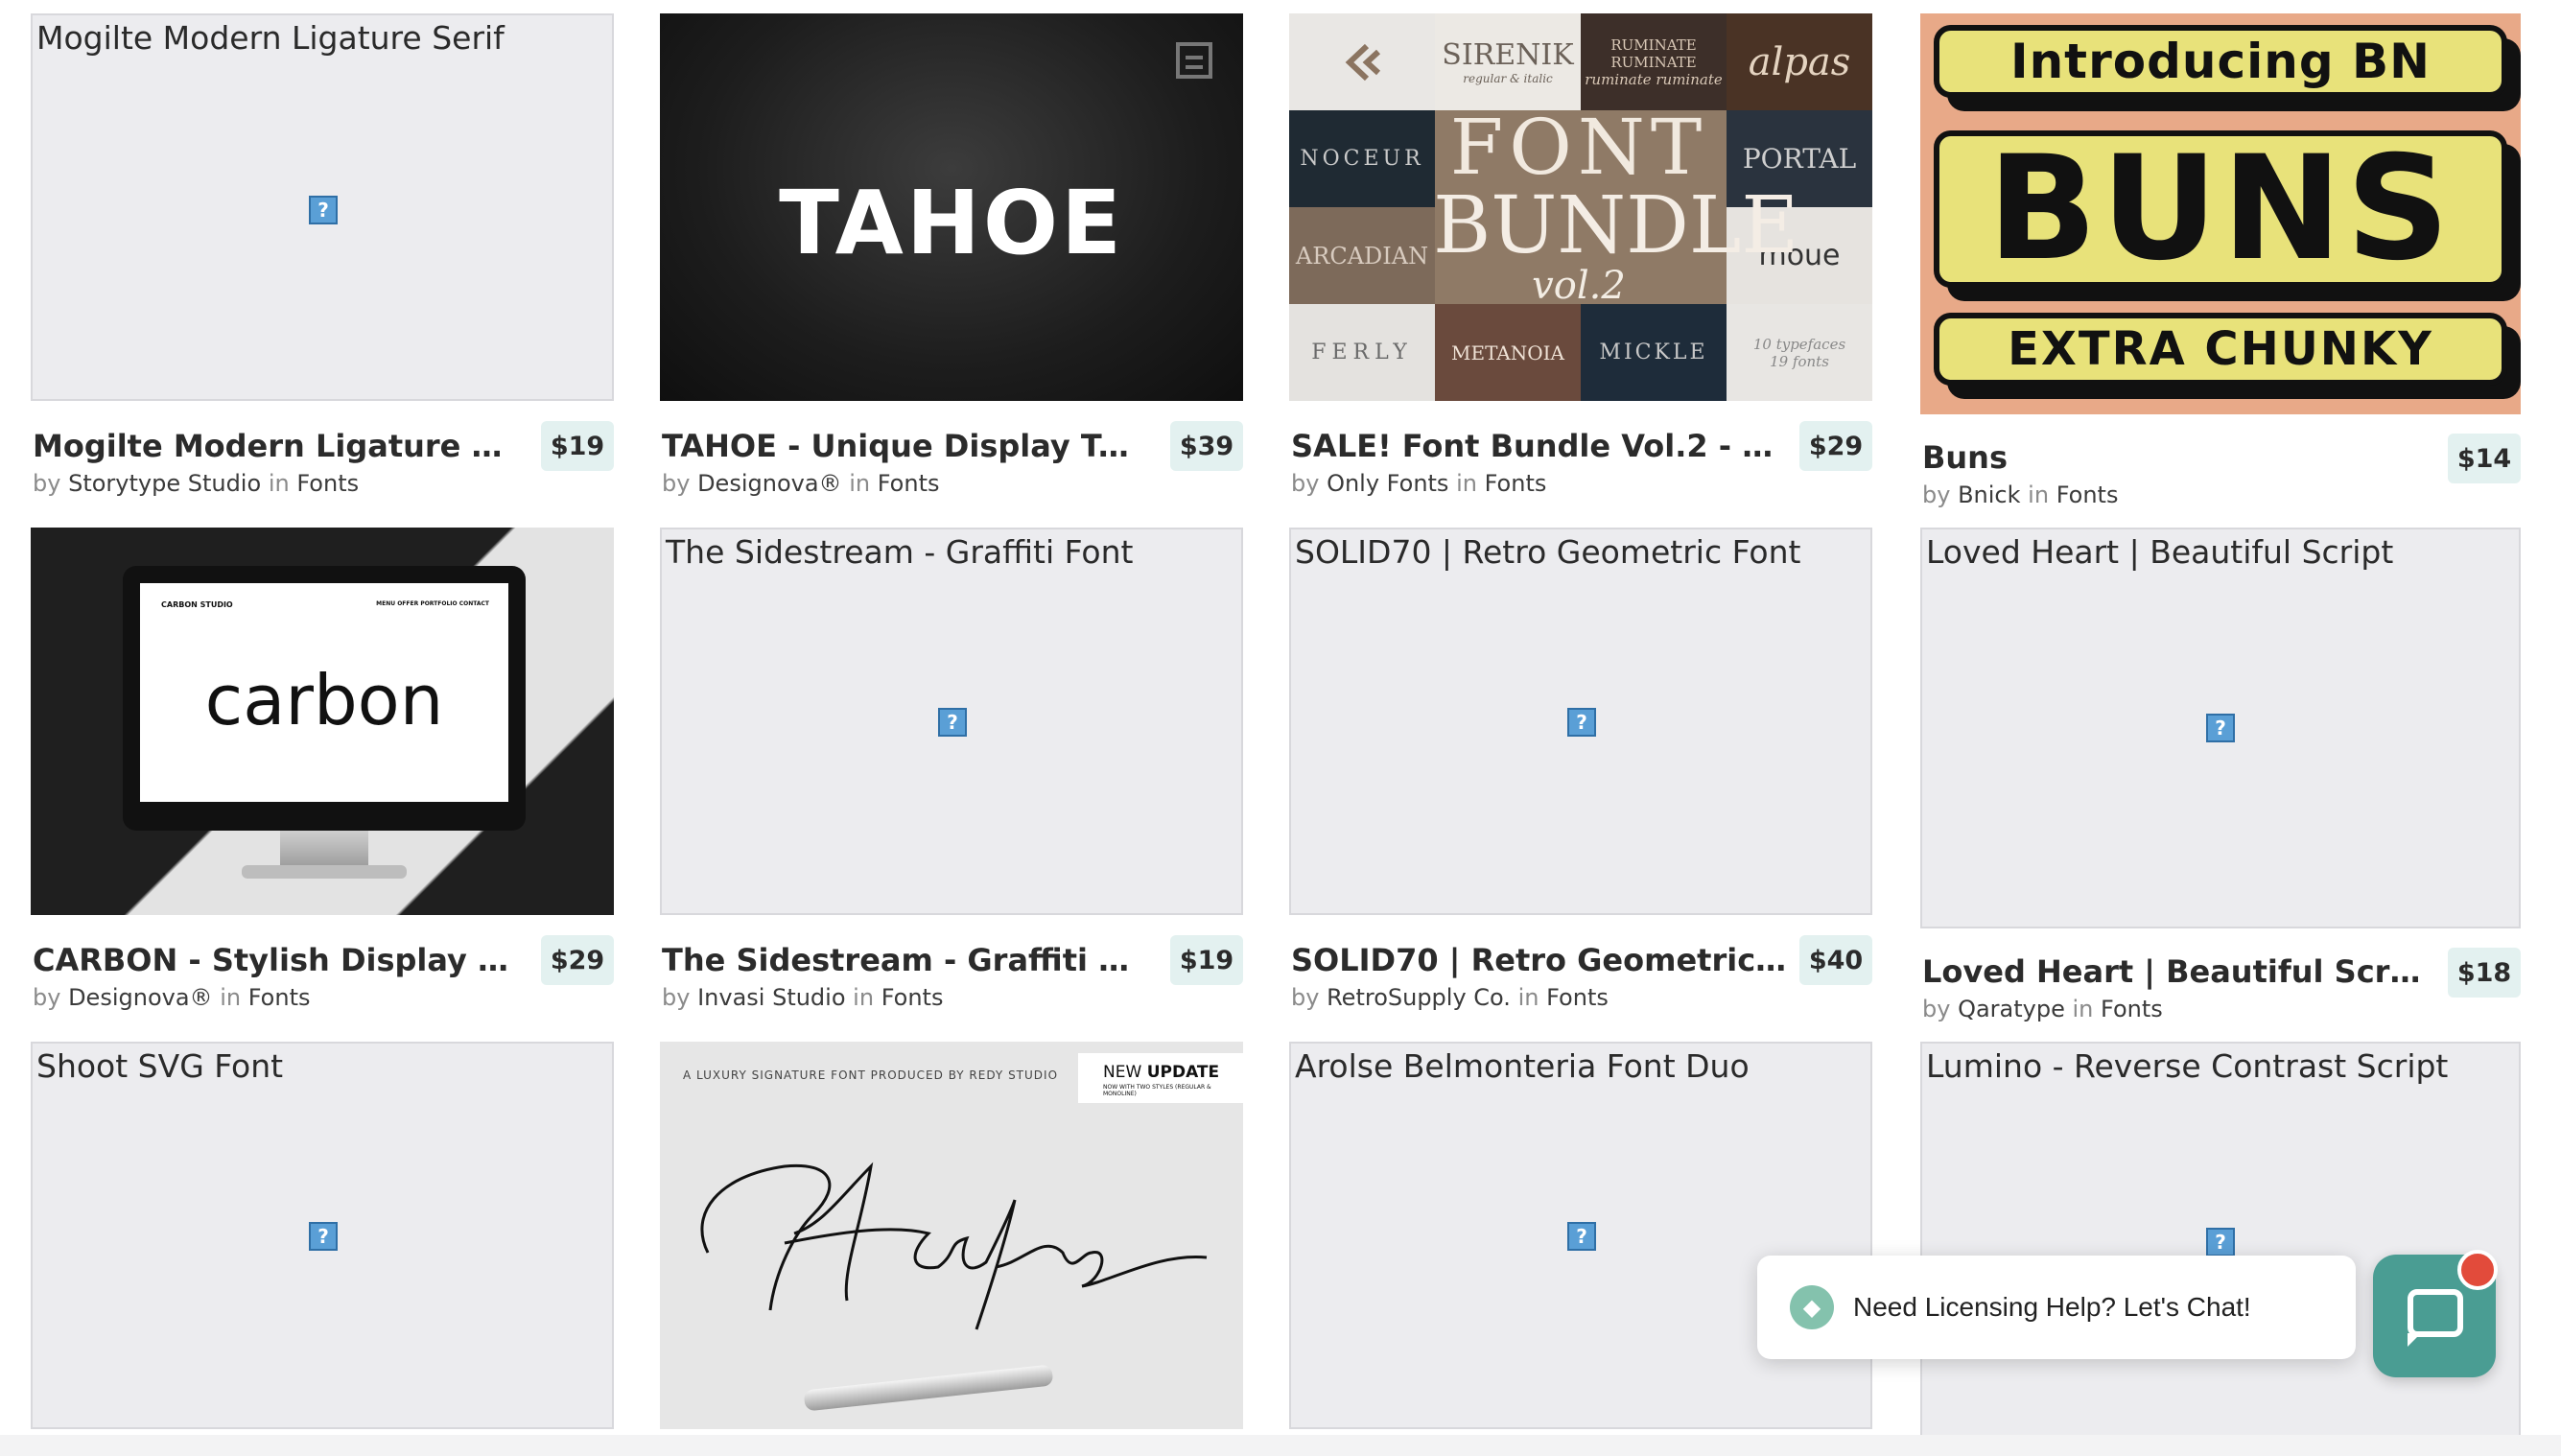  I want to click on bundle-tile, so click(1362, 62).